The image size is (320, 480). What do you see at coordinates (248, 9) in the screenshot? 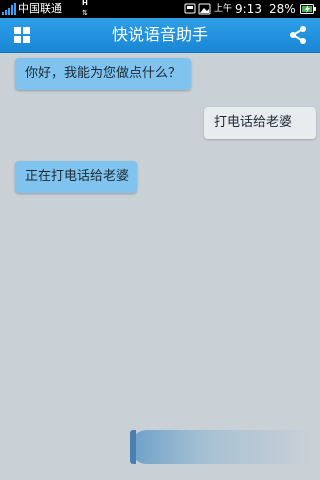
I see `clock: 9:13` at bounding box center [248, 9].